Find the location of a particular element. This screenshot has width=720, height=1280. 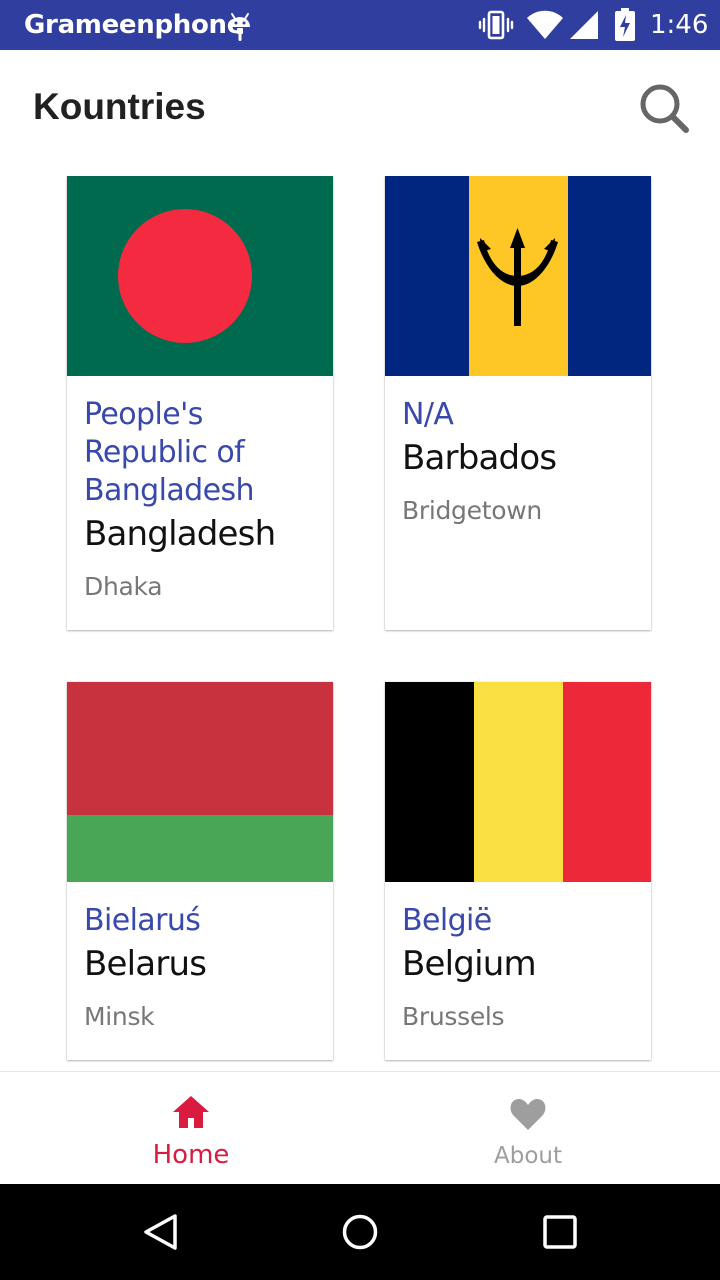

country-native-name: Bielaruś is located at coordinates (142, 920).